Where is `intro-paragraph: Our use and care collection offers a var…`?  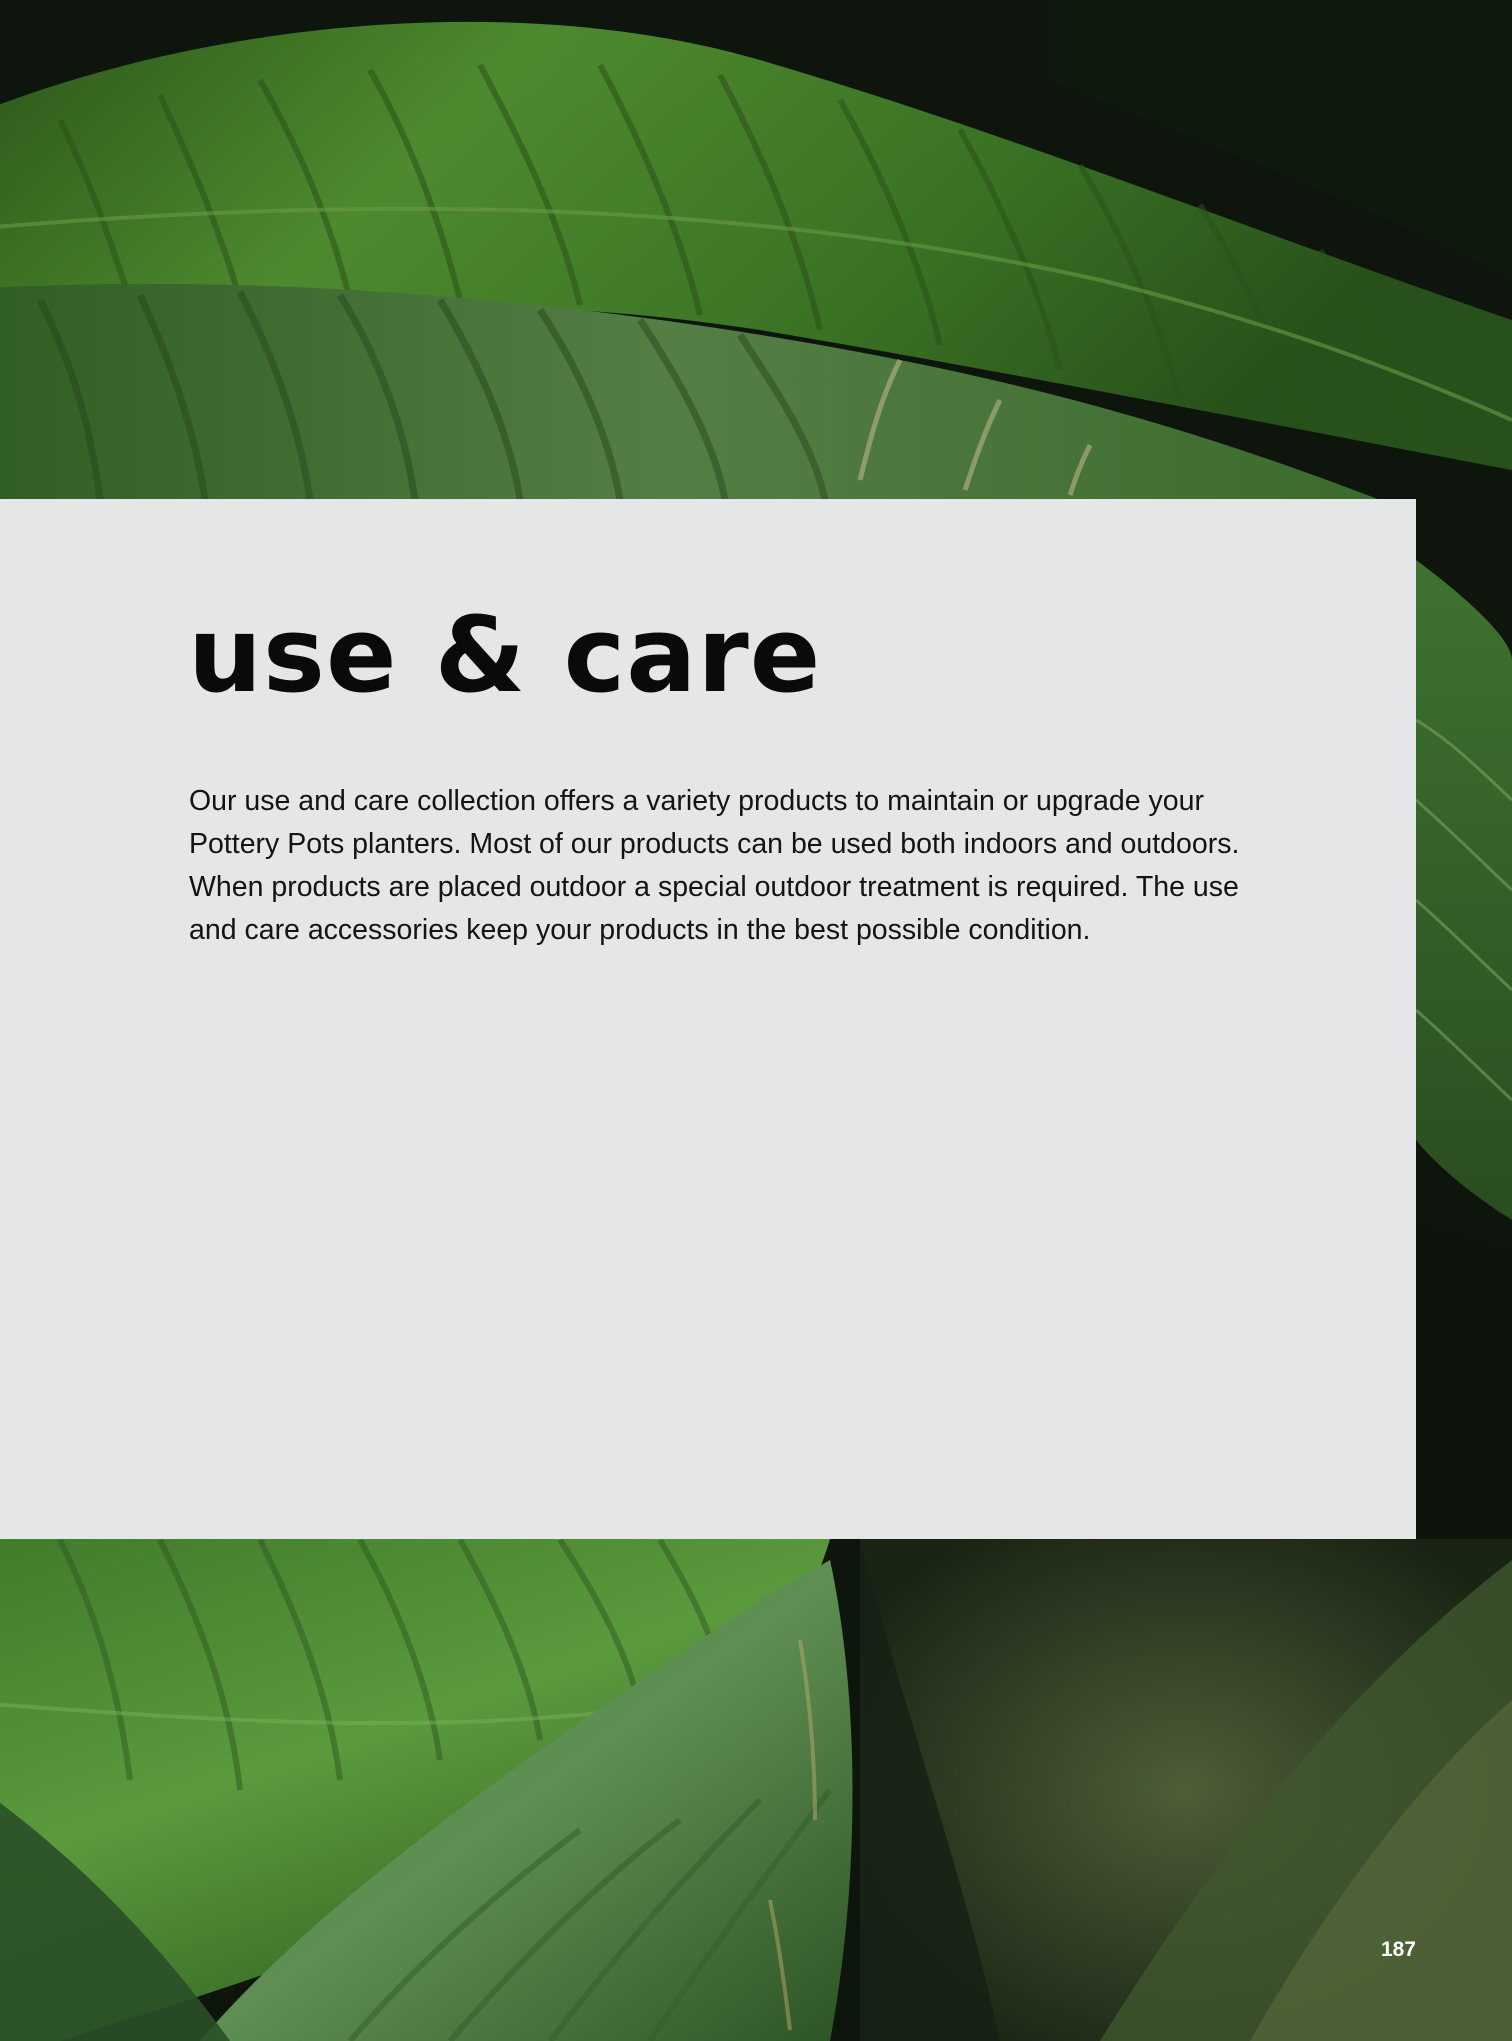
intro-paragraph: Our use and care collection offers a var… is located at coordinates (714, 865).